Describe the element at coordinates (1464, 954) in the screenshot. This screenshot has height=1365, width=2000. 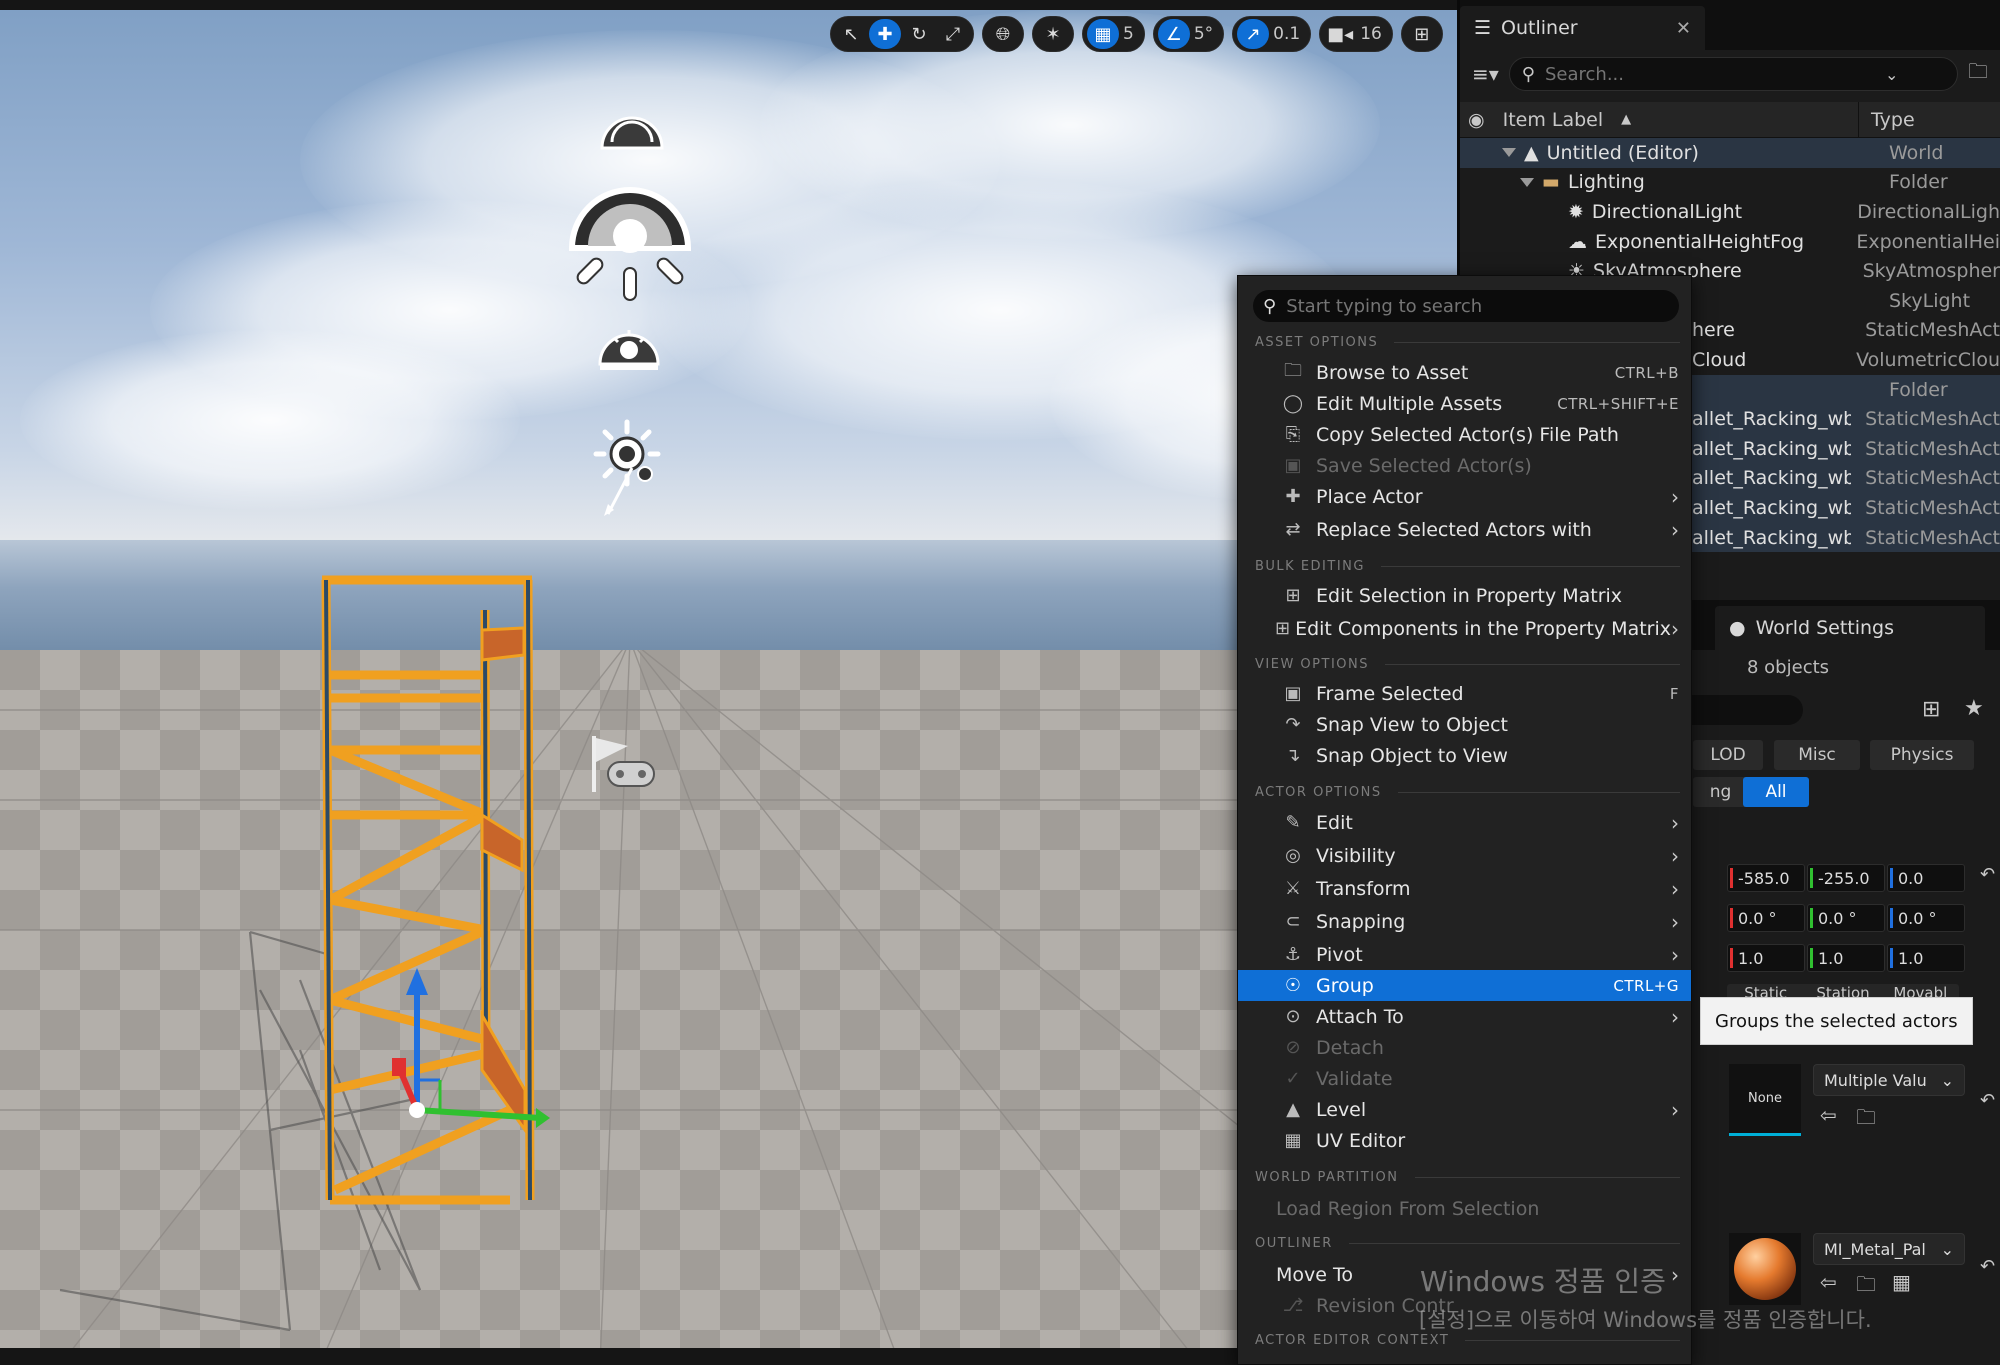
I see `menu-item-pivot: ⚓ Pivot ›` at that location.